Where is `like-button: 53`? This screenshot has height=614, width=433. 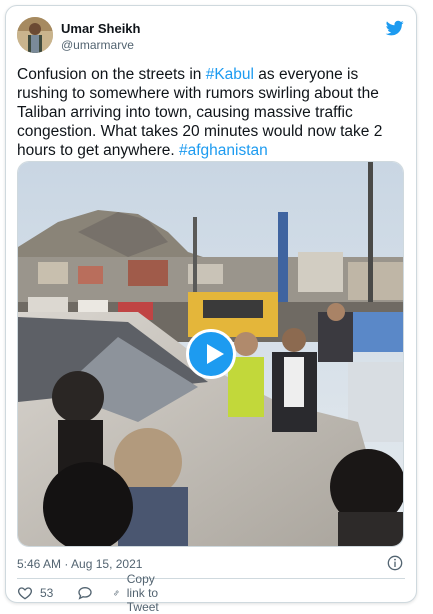
like-button: 53 is located at coordinates (35, 593).